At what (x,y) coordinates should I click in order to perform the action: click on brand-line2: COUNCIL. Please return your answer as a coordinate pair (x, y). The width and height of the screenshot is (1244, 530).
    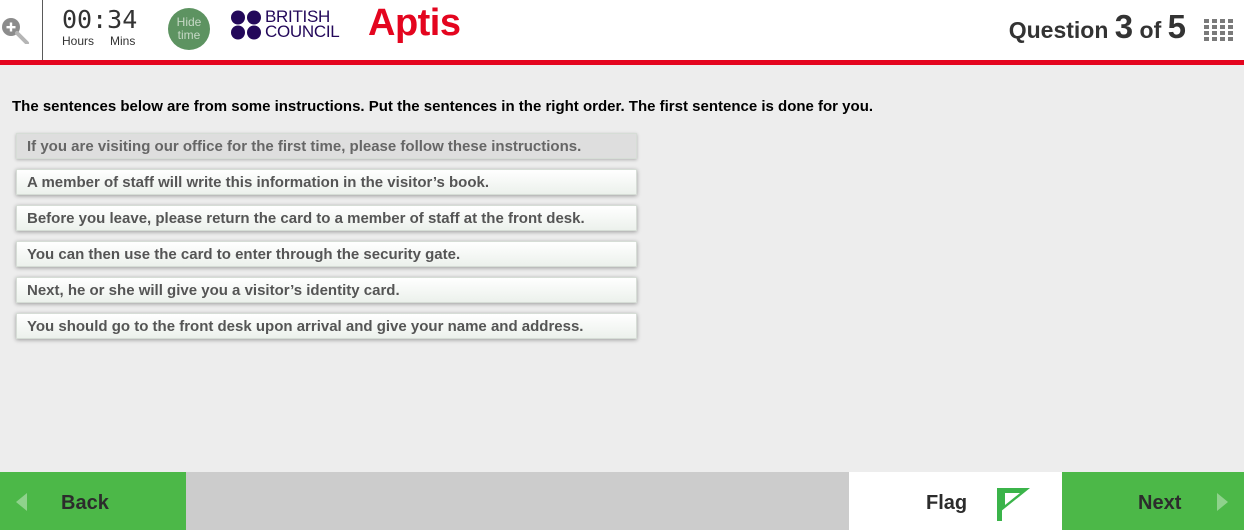
    Looking at the image, I should click on (302, 31).